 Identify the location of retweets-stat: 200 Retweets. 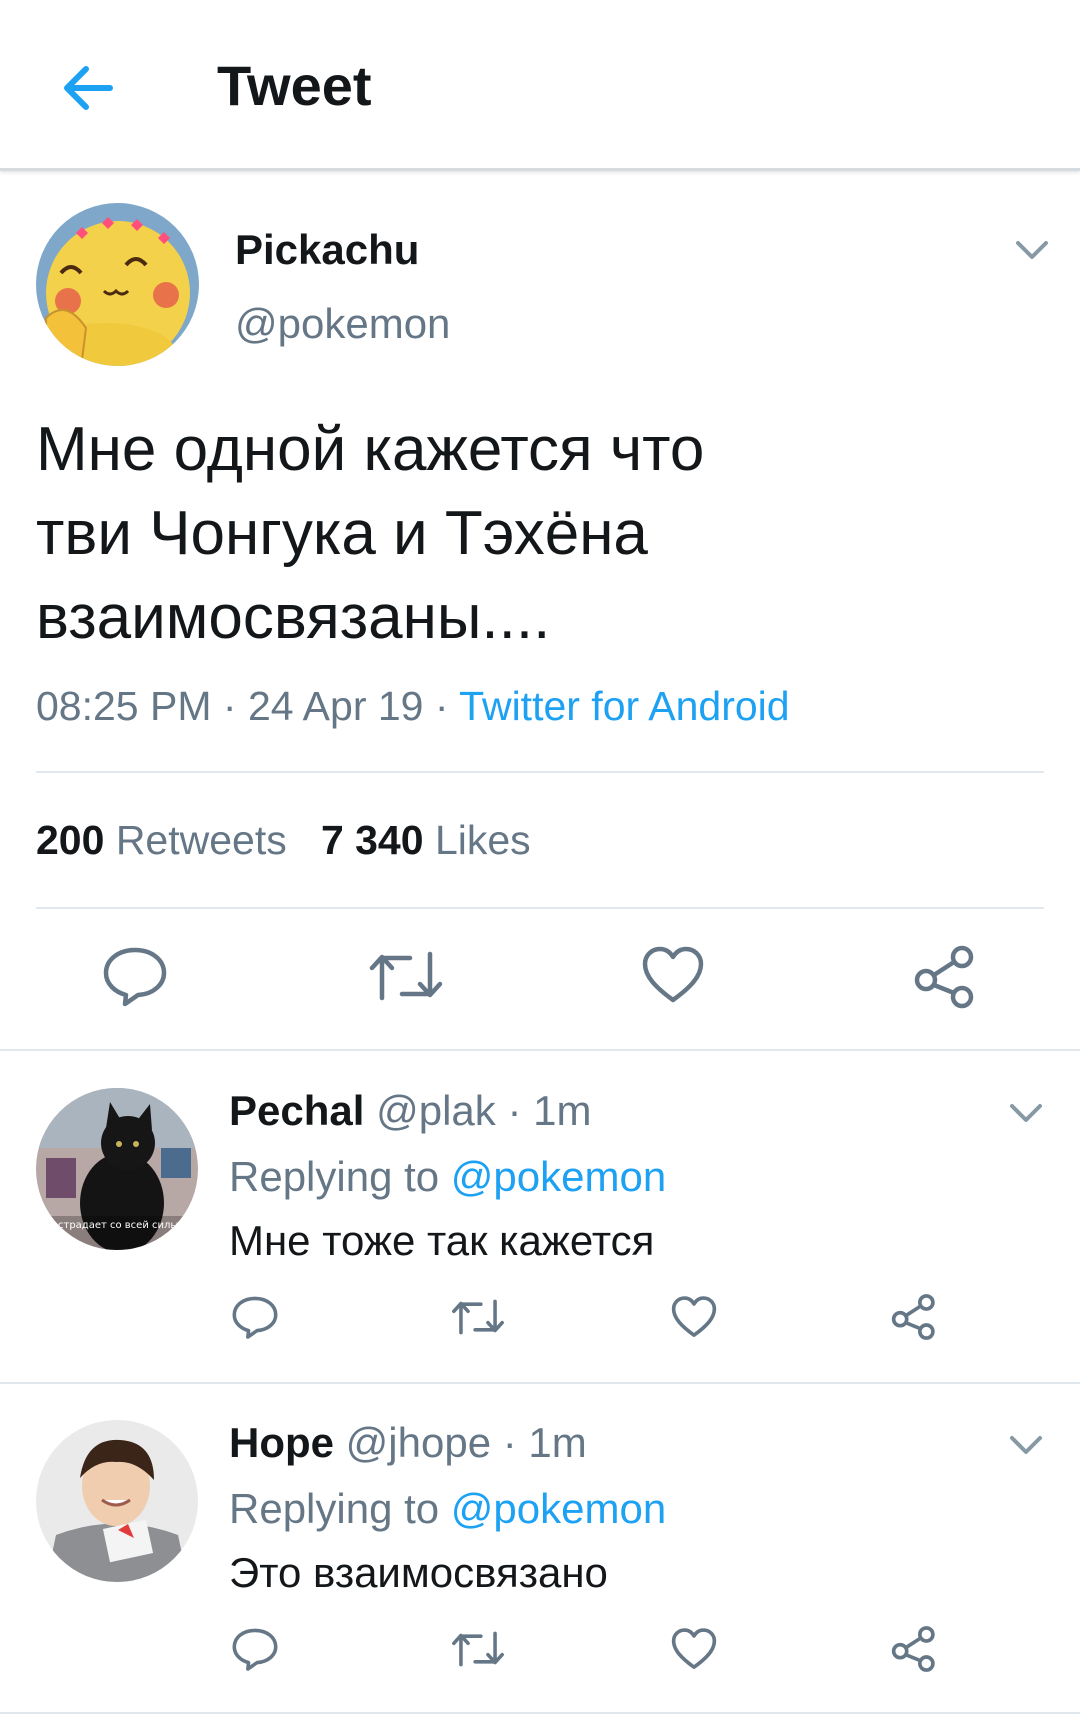
(161, 840).